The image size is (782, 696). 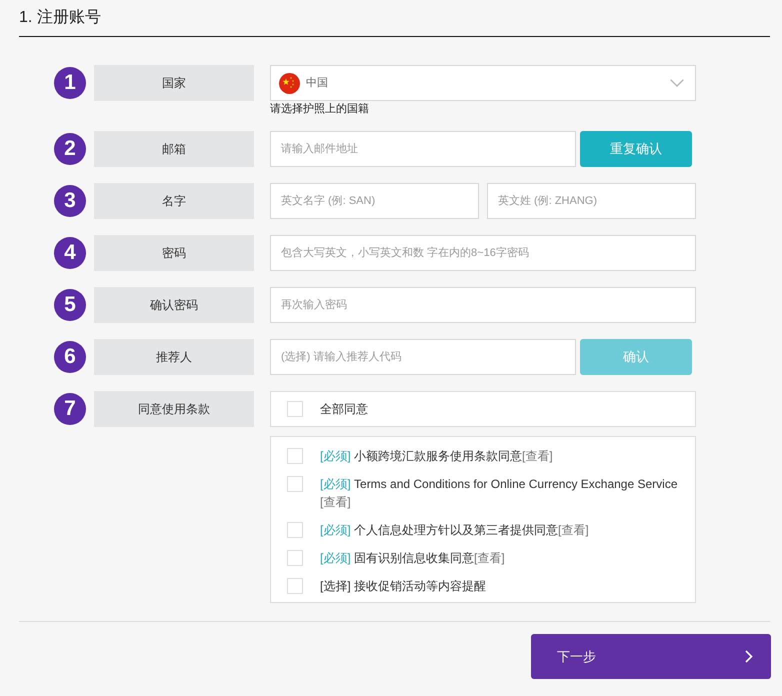 I want to click on country-select: 中国, so click(x=483, y=83).